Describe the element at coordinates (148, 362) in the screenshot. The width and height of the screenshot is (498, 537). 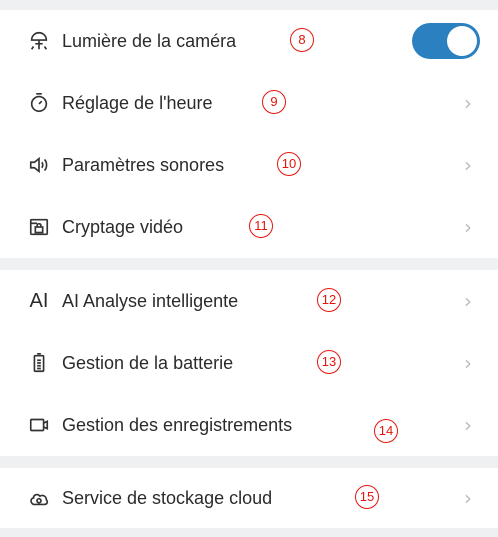
I see `label-battery-management: Gestion de la batterie` at that location.